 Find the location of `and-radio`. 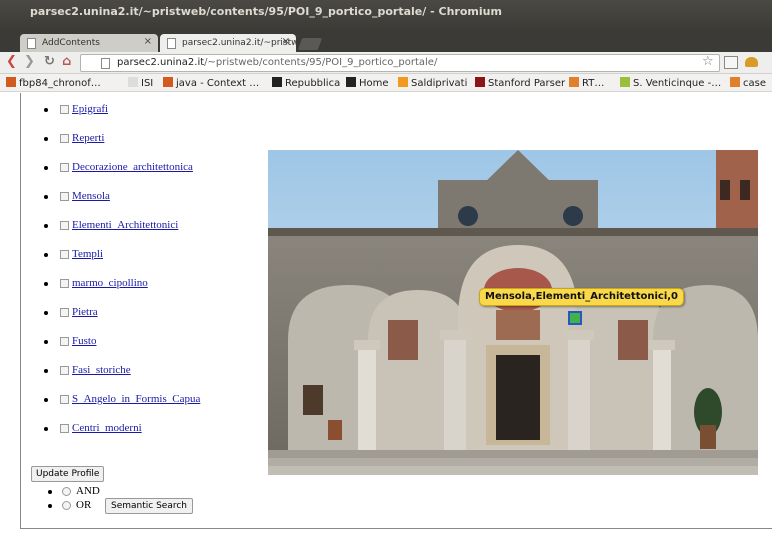

and-radio is located at coordinates (66, 491).